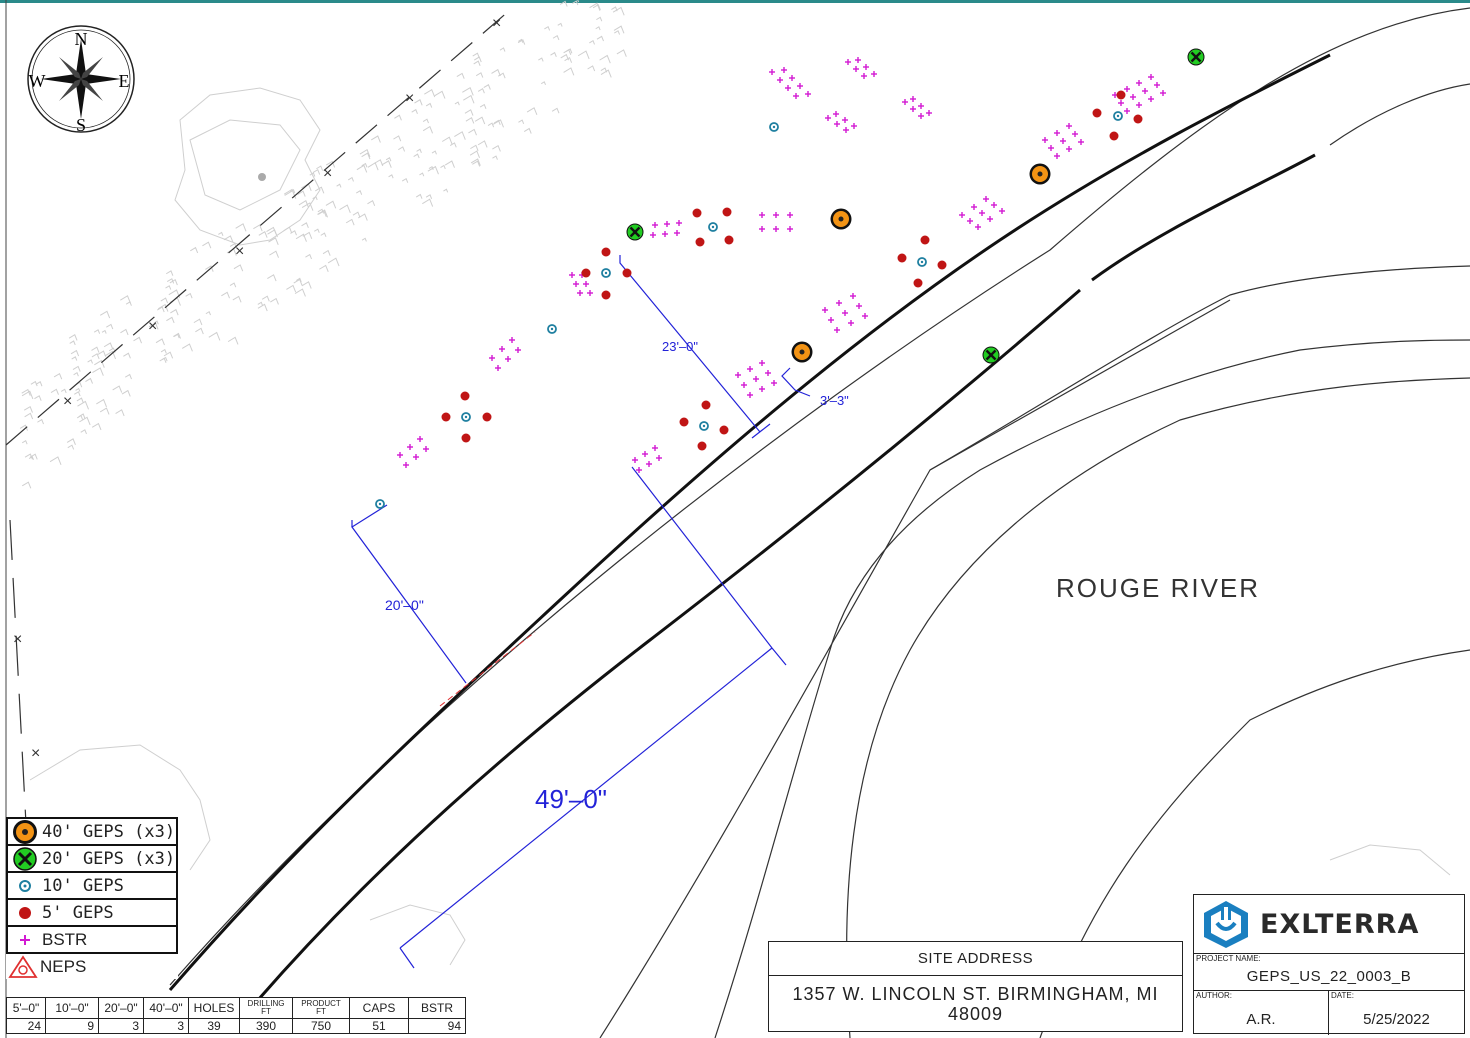  What do you see at coordinates (25, 939) in the screenshot?
I see `bstr-icon` at bounding box center [25, 939].